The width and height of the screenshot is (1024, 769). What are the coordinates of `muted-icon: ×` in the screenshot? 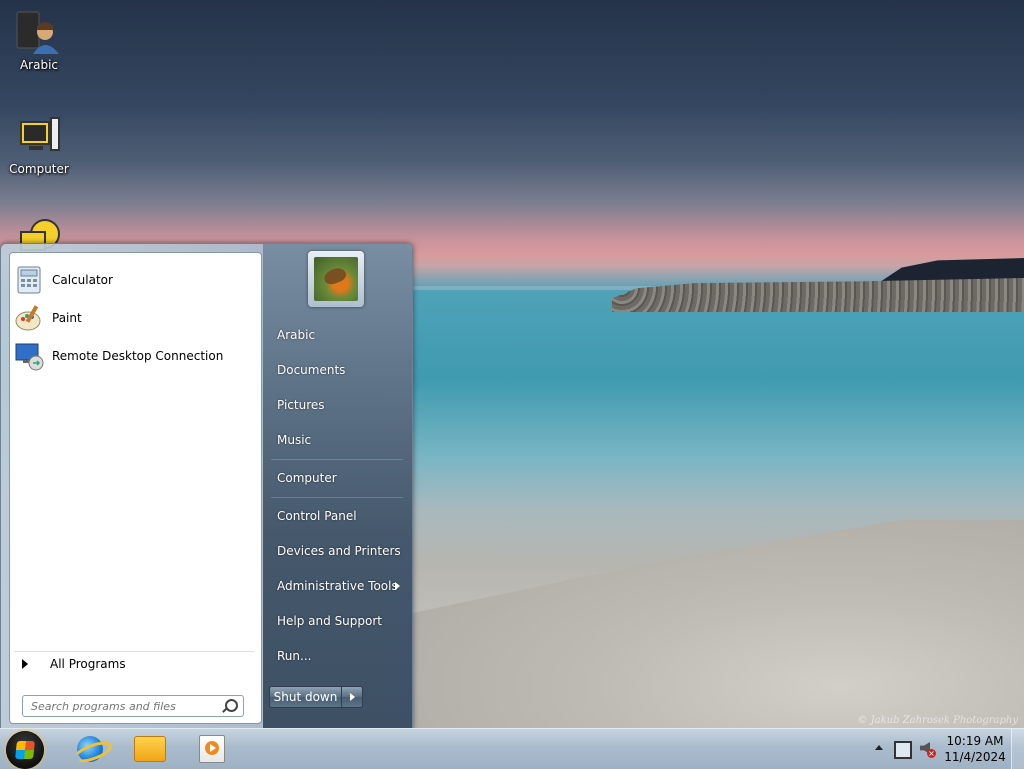 It's located at (931, 753).